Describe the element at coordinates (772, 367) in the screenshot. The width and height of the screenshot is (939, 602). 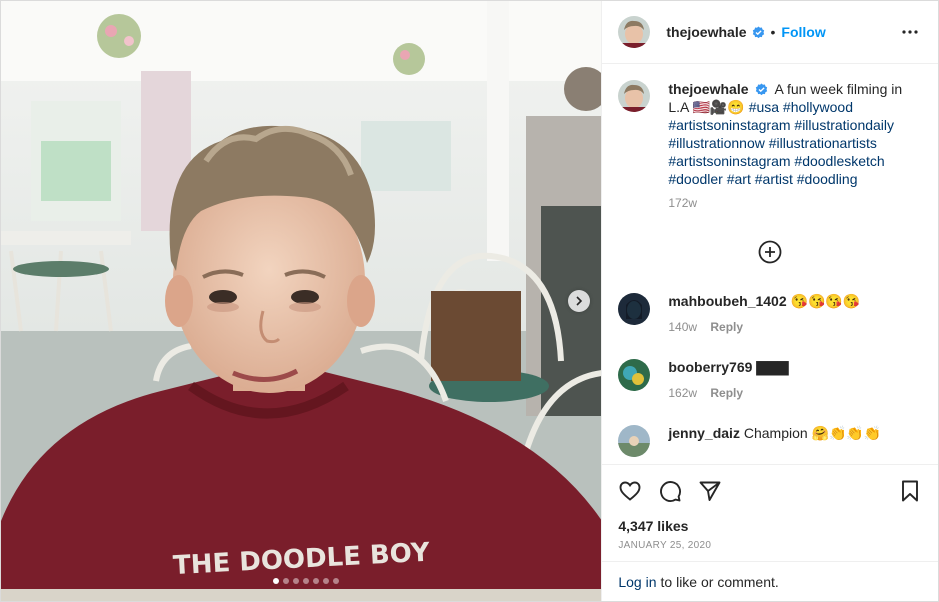
I see `comment-text: ▇▇▇` at that location.